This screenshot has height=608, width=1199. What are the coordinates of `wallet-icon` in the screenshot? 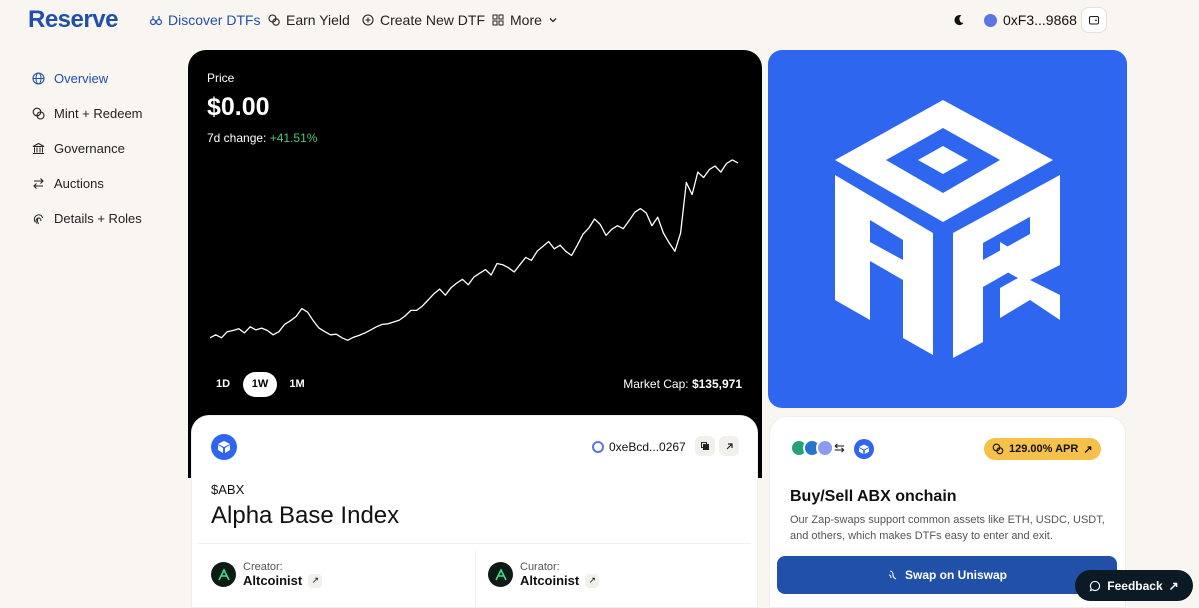 It's located at (1094, 20).